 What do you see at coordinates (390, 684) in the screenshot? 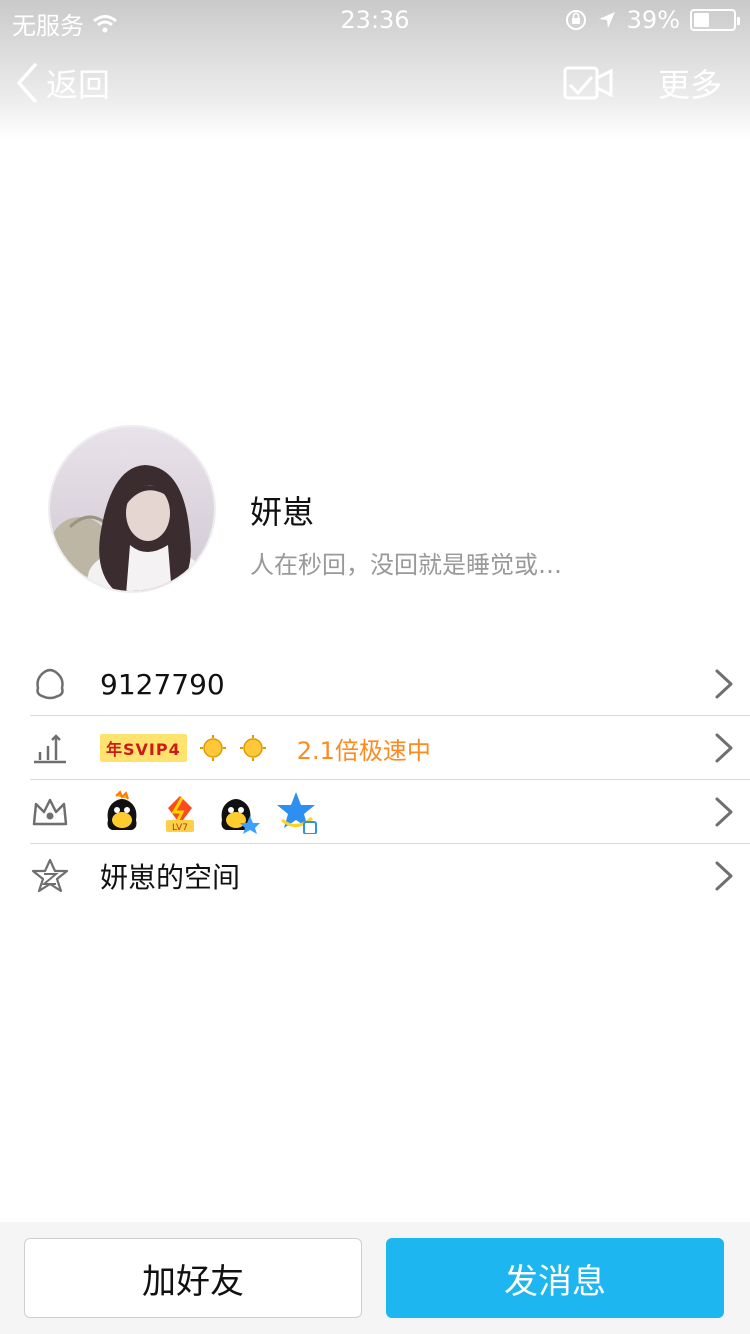
I see `qq-number-row: 9127790` at bounding box center [390, 684].